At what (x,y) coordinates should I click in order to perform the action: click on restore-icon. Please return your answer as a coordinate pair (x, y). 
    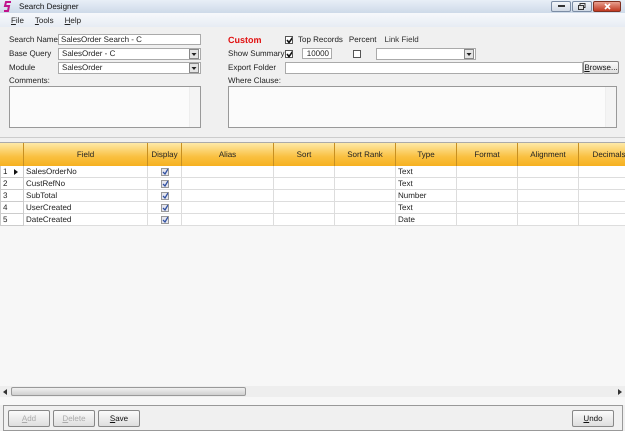
    Looking at the image, I should click on (582, 6).